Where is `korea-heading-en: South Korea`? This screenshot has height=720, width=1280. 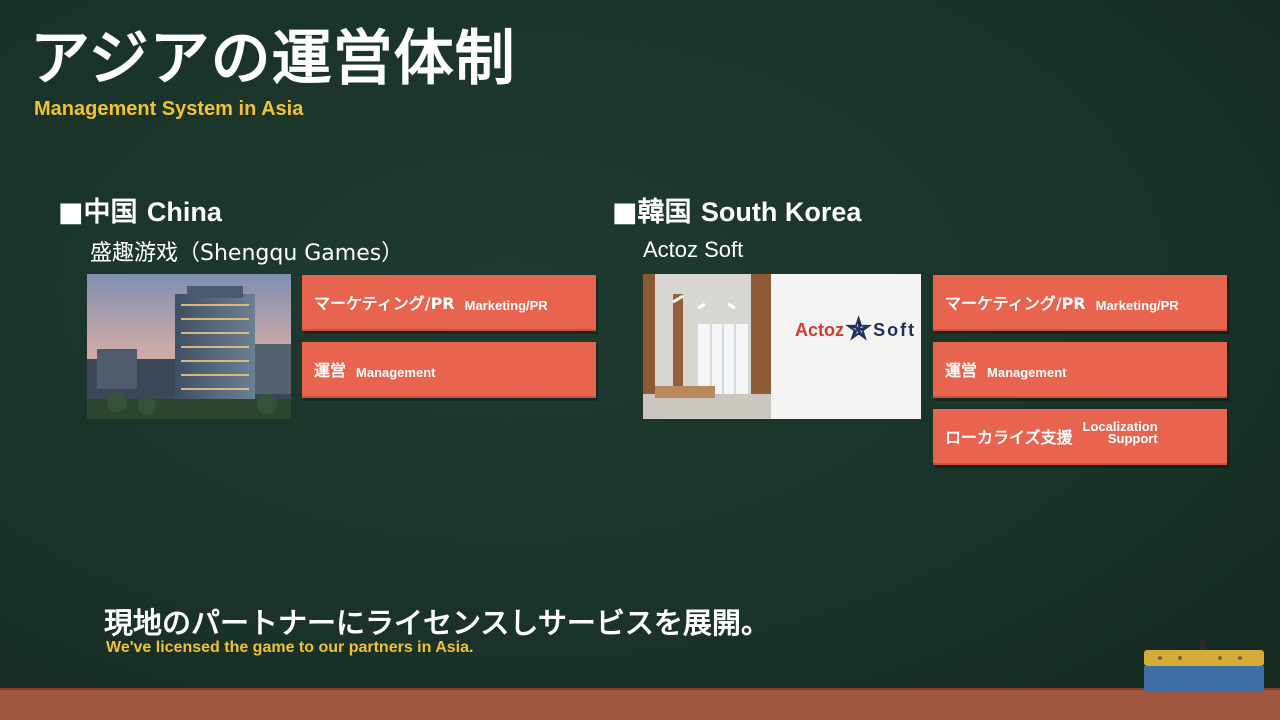
korea-heading-en: South Korea is located at coordinates (781, 212).